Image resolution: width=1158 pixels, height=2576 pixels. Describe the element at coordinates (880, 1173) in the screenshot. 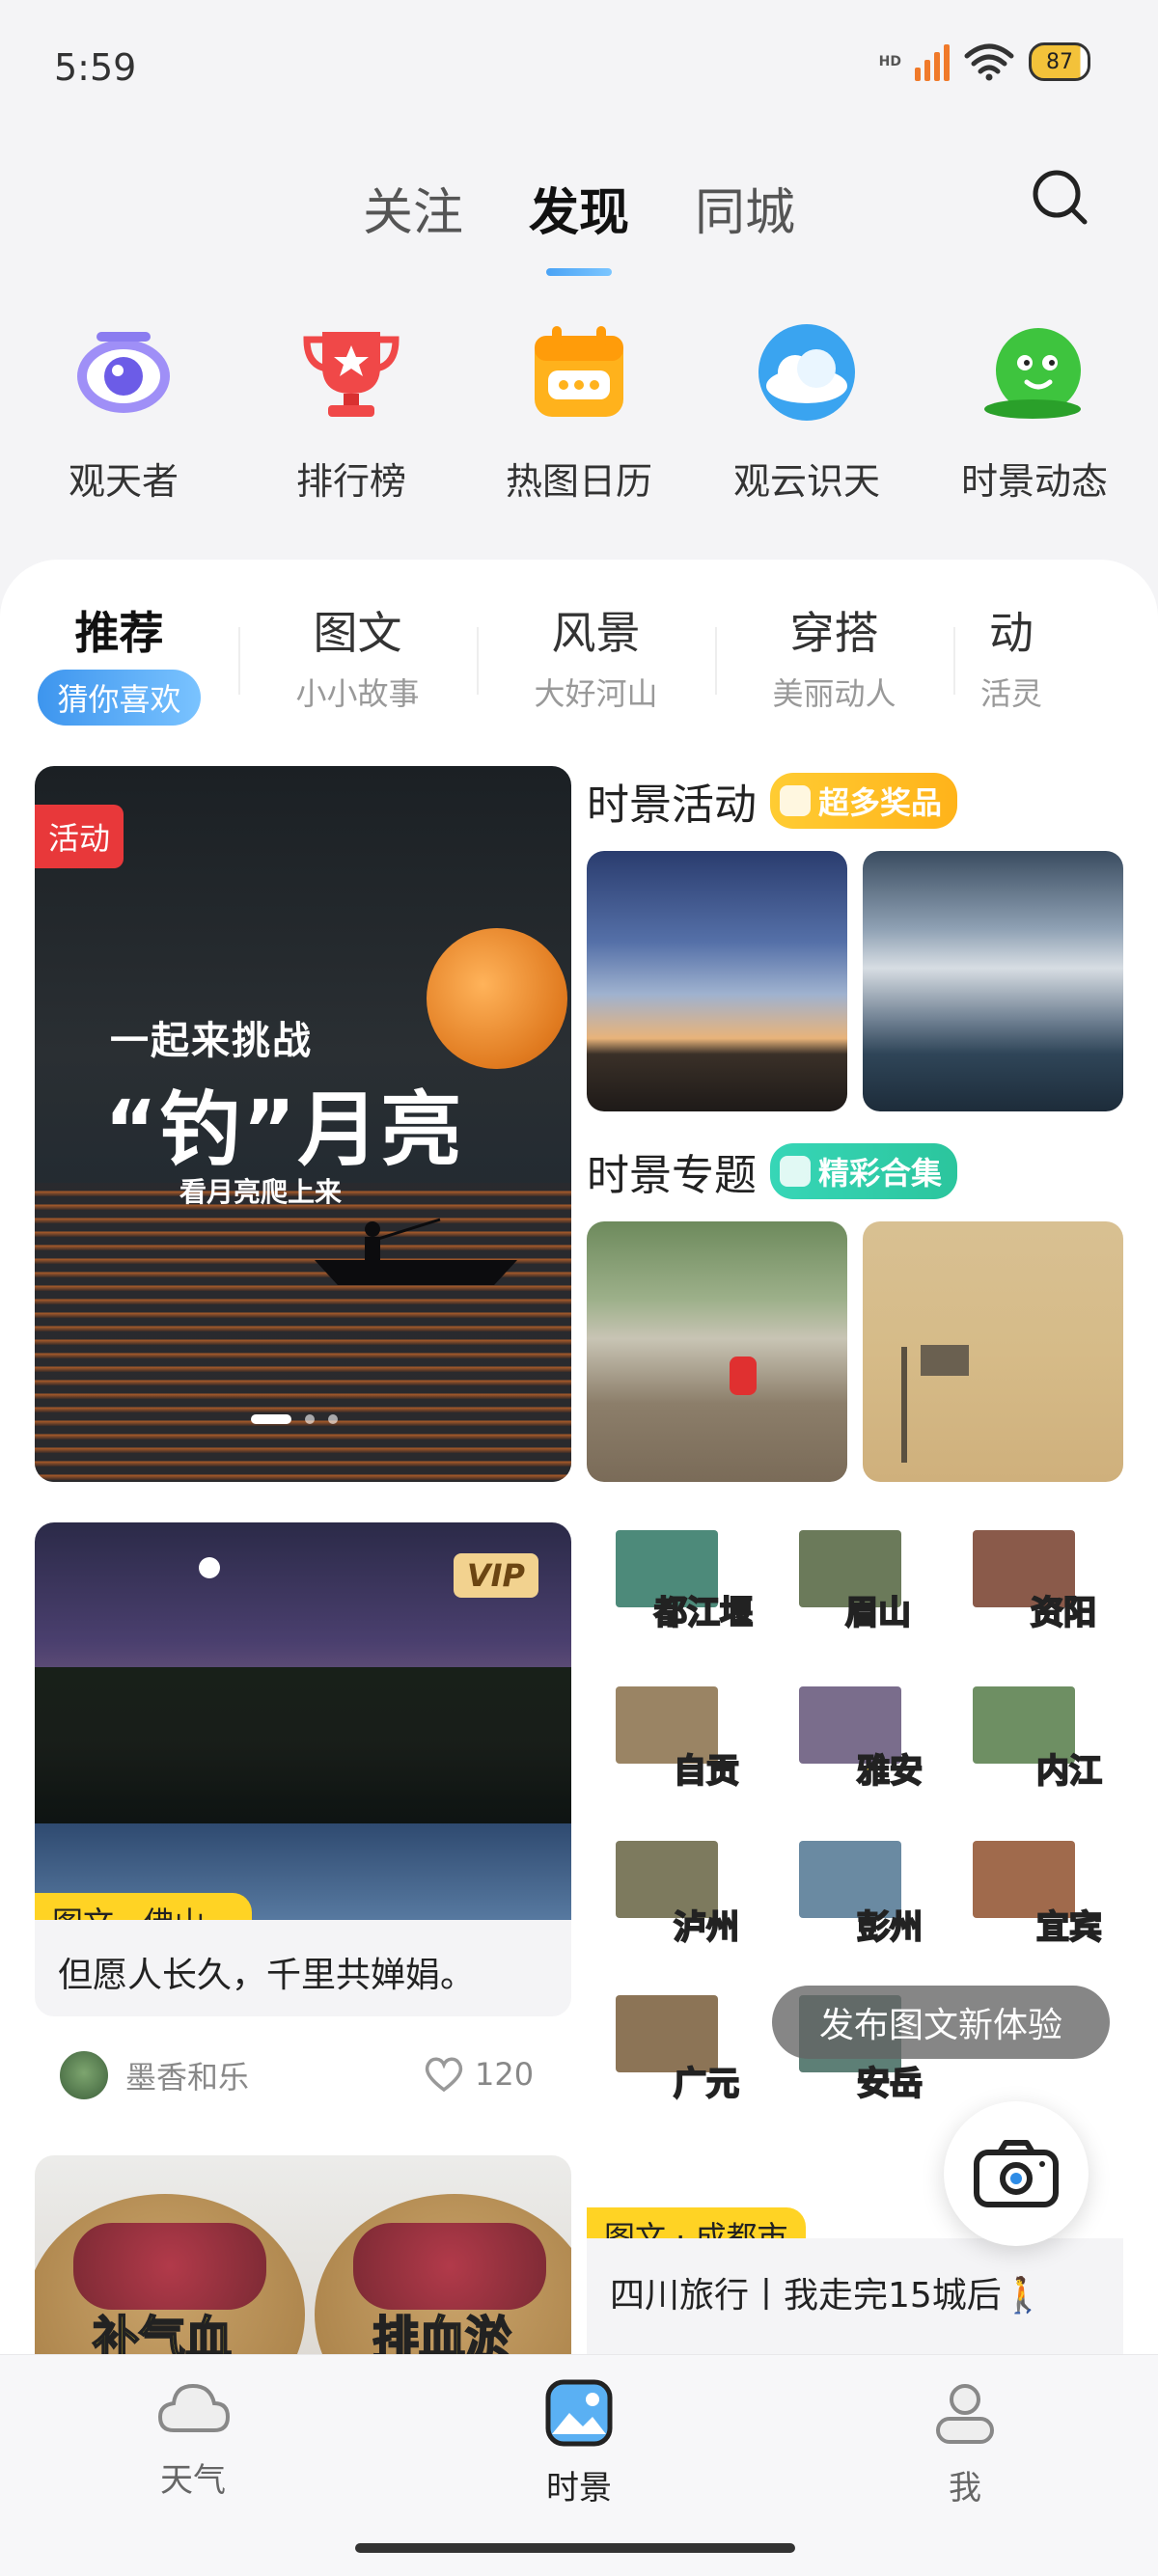

I see `pill-label: 精彩合集` at that location.